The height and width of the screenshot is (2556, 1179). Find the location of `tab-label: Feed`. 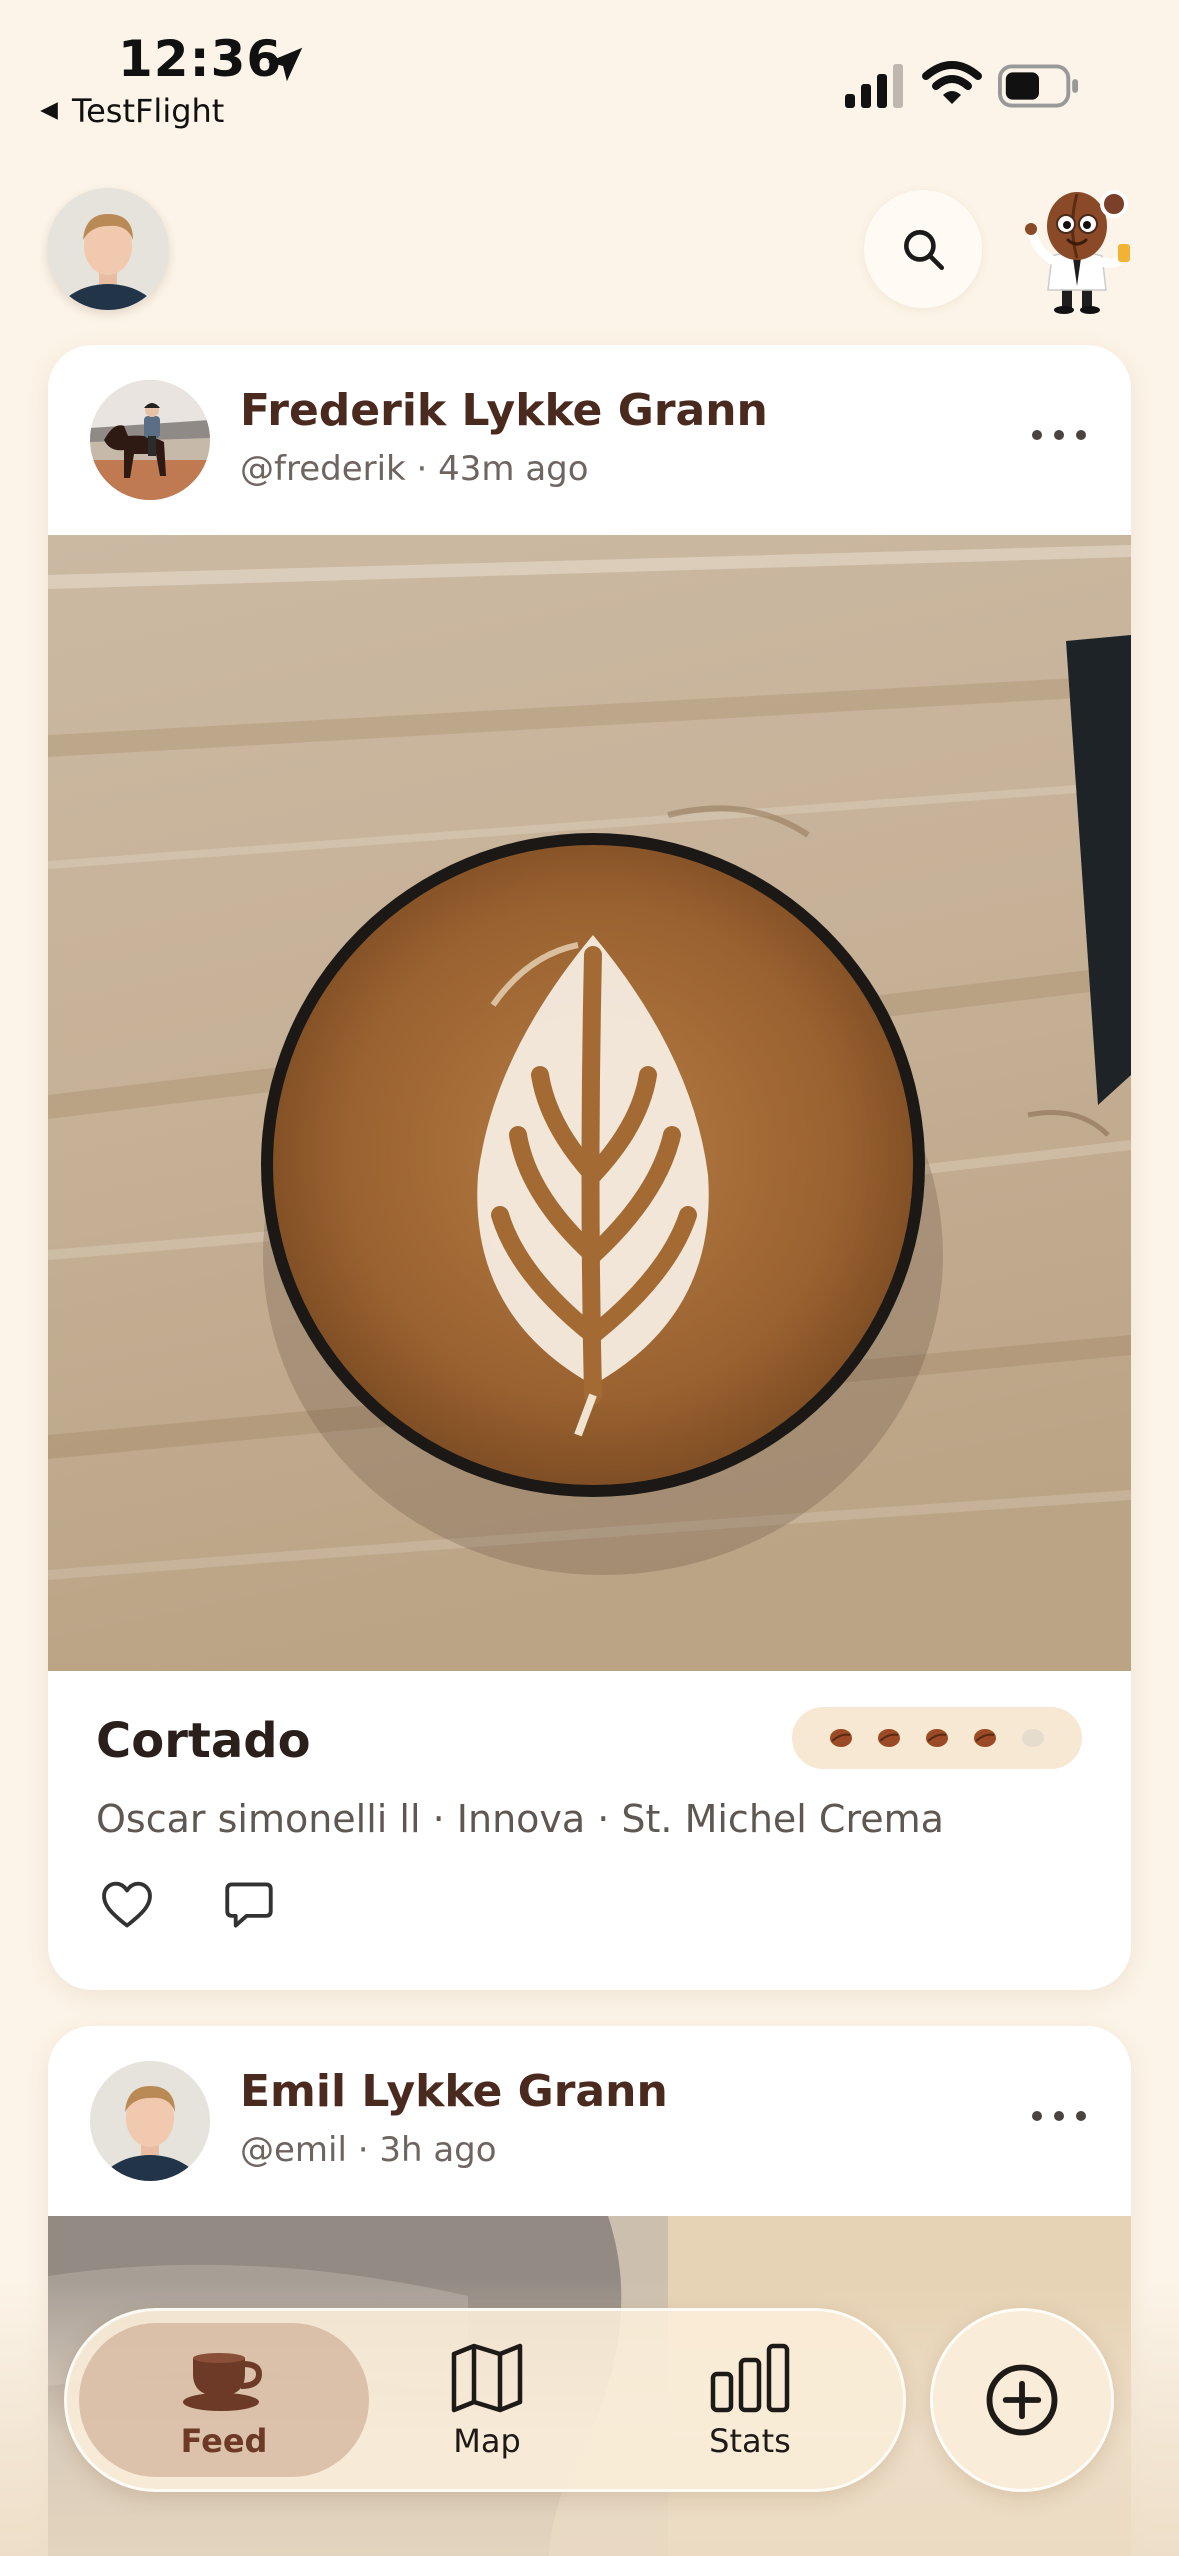

tab-label: Feed is located at coordinates (224, 2441).